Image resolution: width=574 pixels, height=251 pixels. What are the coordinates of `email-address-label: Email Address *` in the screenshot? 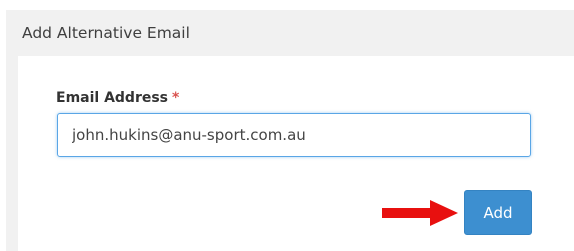 It's located at (117, 98).